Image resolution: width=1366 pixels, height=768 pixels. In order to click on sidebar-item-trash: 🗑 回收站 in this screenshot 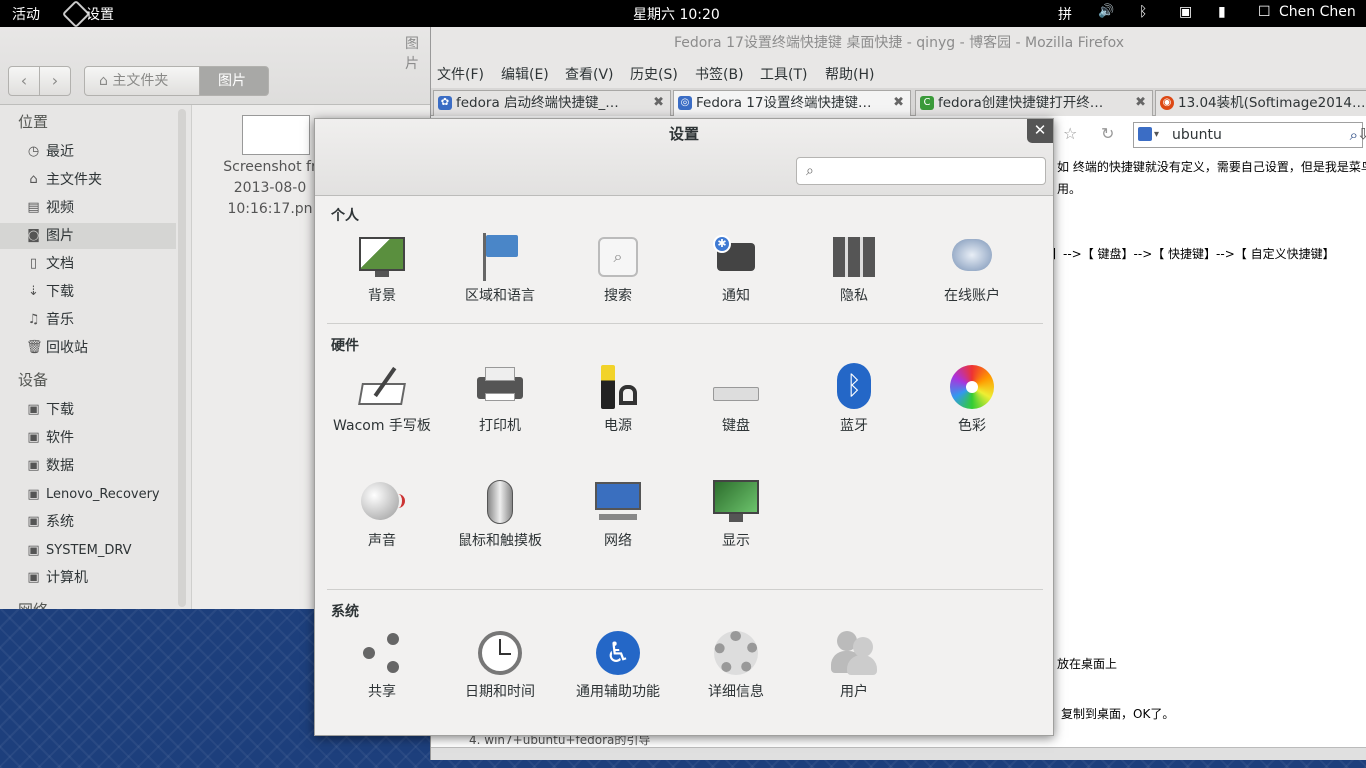, I will do `click(88, 348)`.